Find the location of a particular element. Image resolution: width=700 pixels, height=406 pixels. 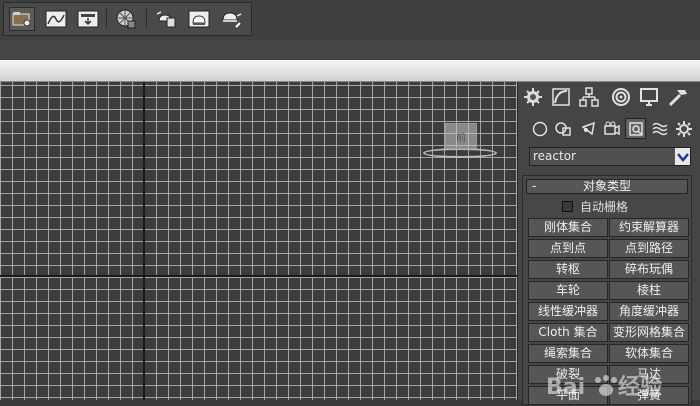

material-editor-icon is located at coordinates (126, 19).